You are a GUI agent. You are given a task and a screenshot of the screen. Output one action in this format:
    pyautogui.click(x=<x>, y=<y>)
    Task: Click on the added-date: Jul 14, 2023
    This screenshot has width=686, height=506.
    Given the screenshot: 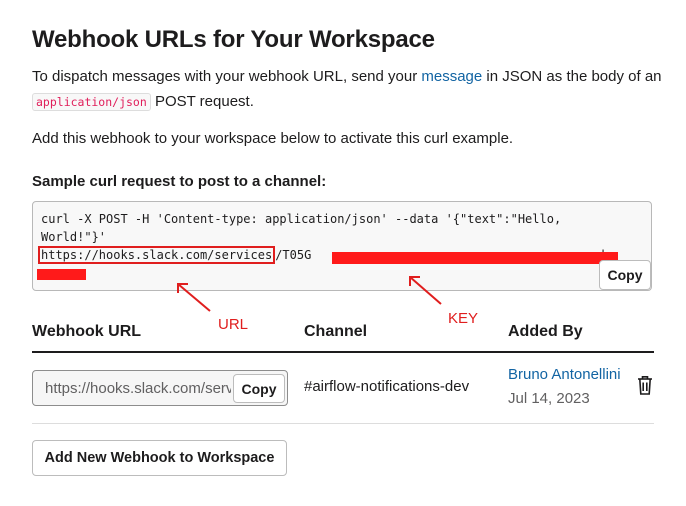 What is the action you would take?
    pyautogui.click(x=549, y=398)
    